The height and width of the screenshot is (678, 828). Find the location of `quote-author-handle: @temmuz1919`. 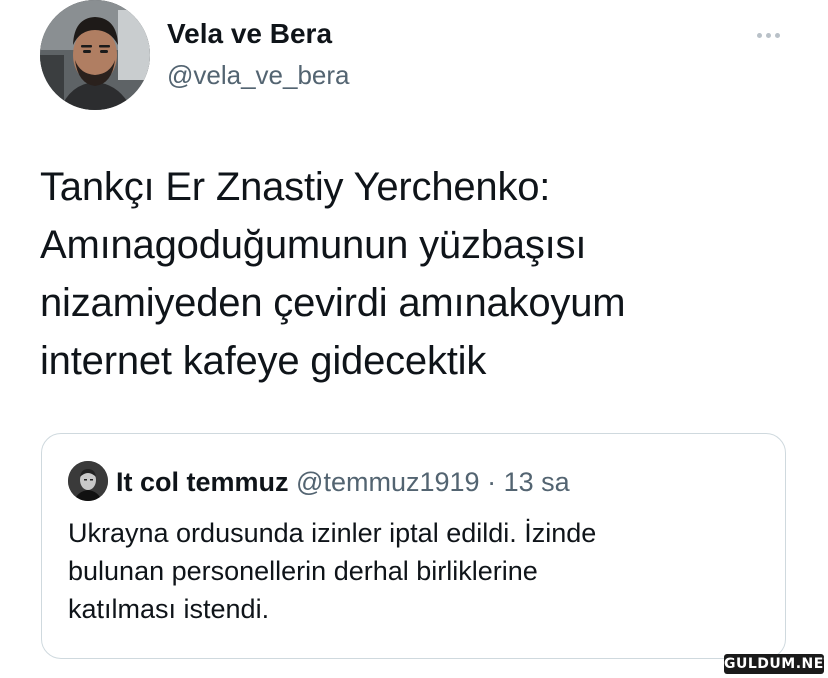

quote-author-handle: @temmuz1919 is located at coordinates (388, 482).